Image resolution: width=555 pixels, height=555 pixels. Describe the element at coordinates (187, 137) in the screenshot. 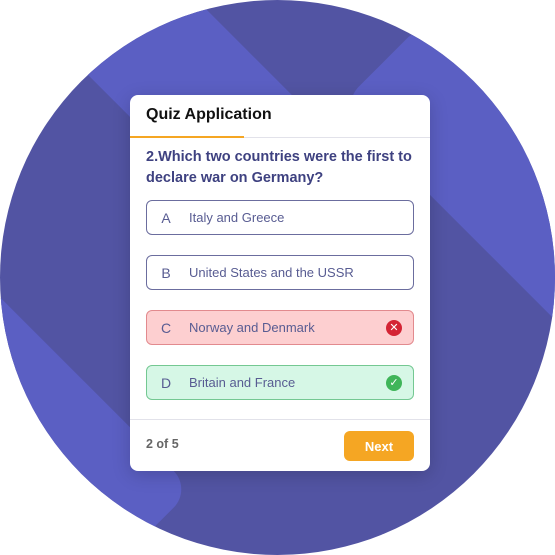

I see `progress-bar` at that location.